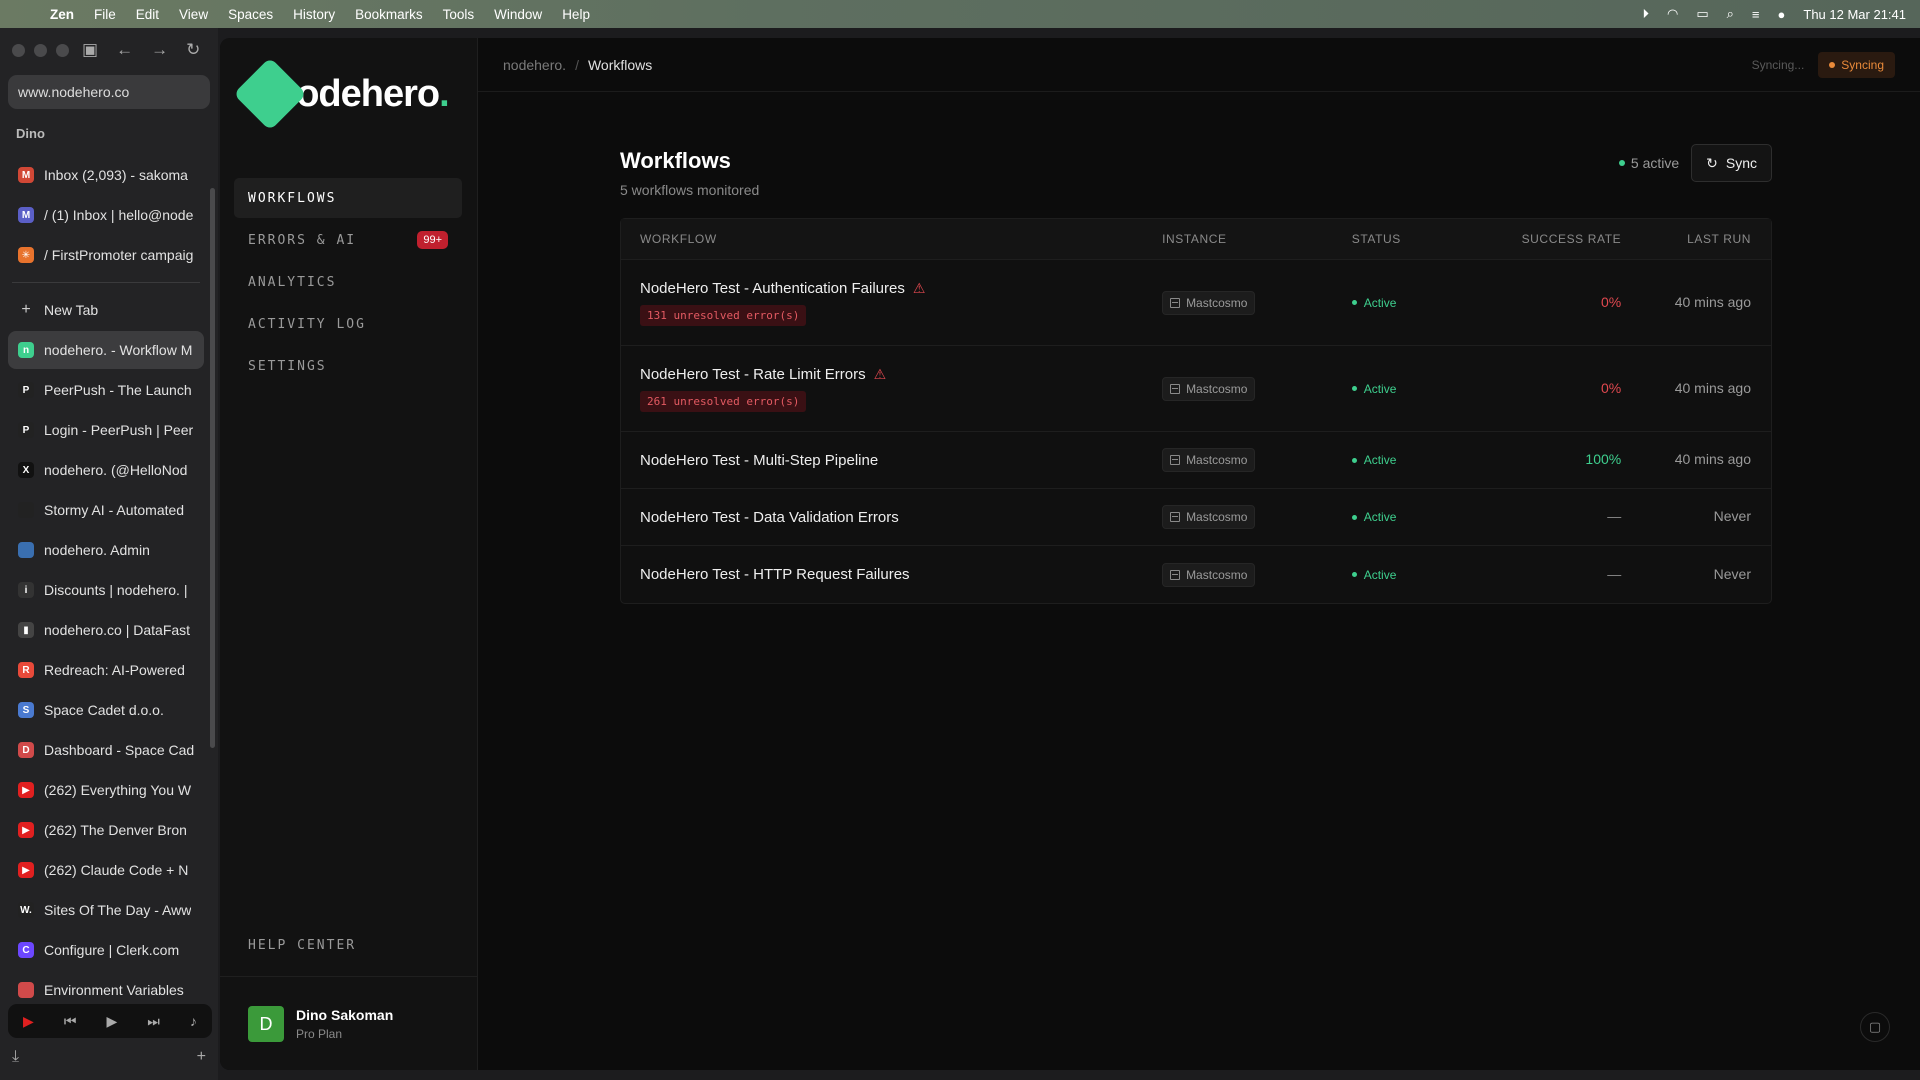 Image resolution: width=1920 pixels, height=1080 pixels. I want to click on url-bar: www.nodehero.co, so click(109, 92).